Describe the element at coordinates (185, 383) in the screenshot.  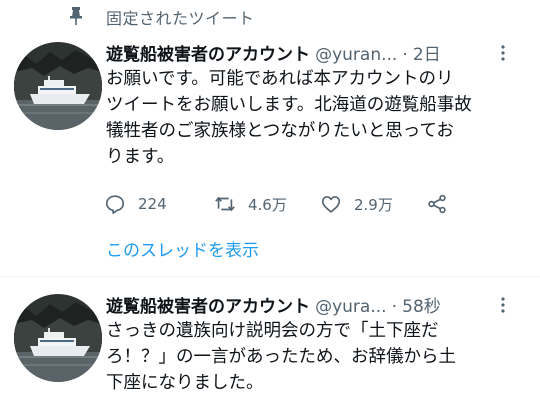
I see `tweet-text-line: 下座になりました。` at that location.